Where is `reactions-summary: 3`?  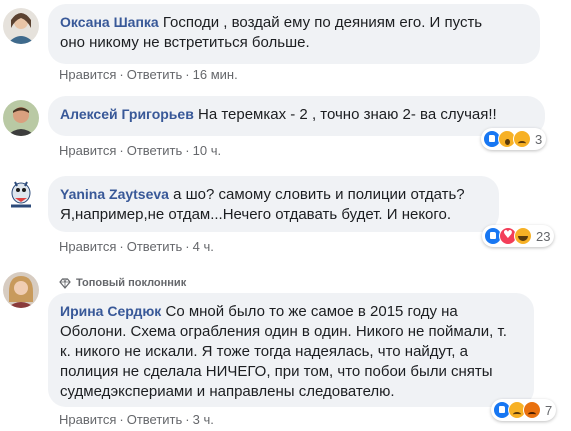
reactions-summary: 3 is located at coordinates (514, 139).